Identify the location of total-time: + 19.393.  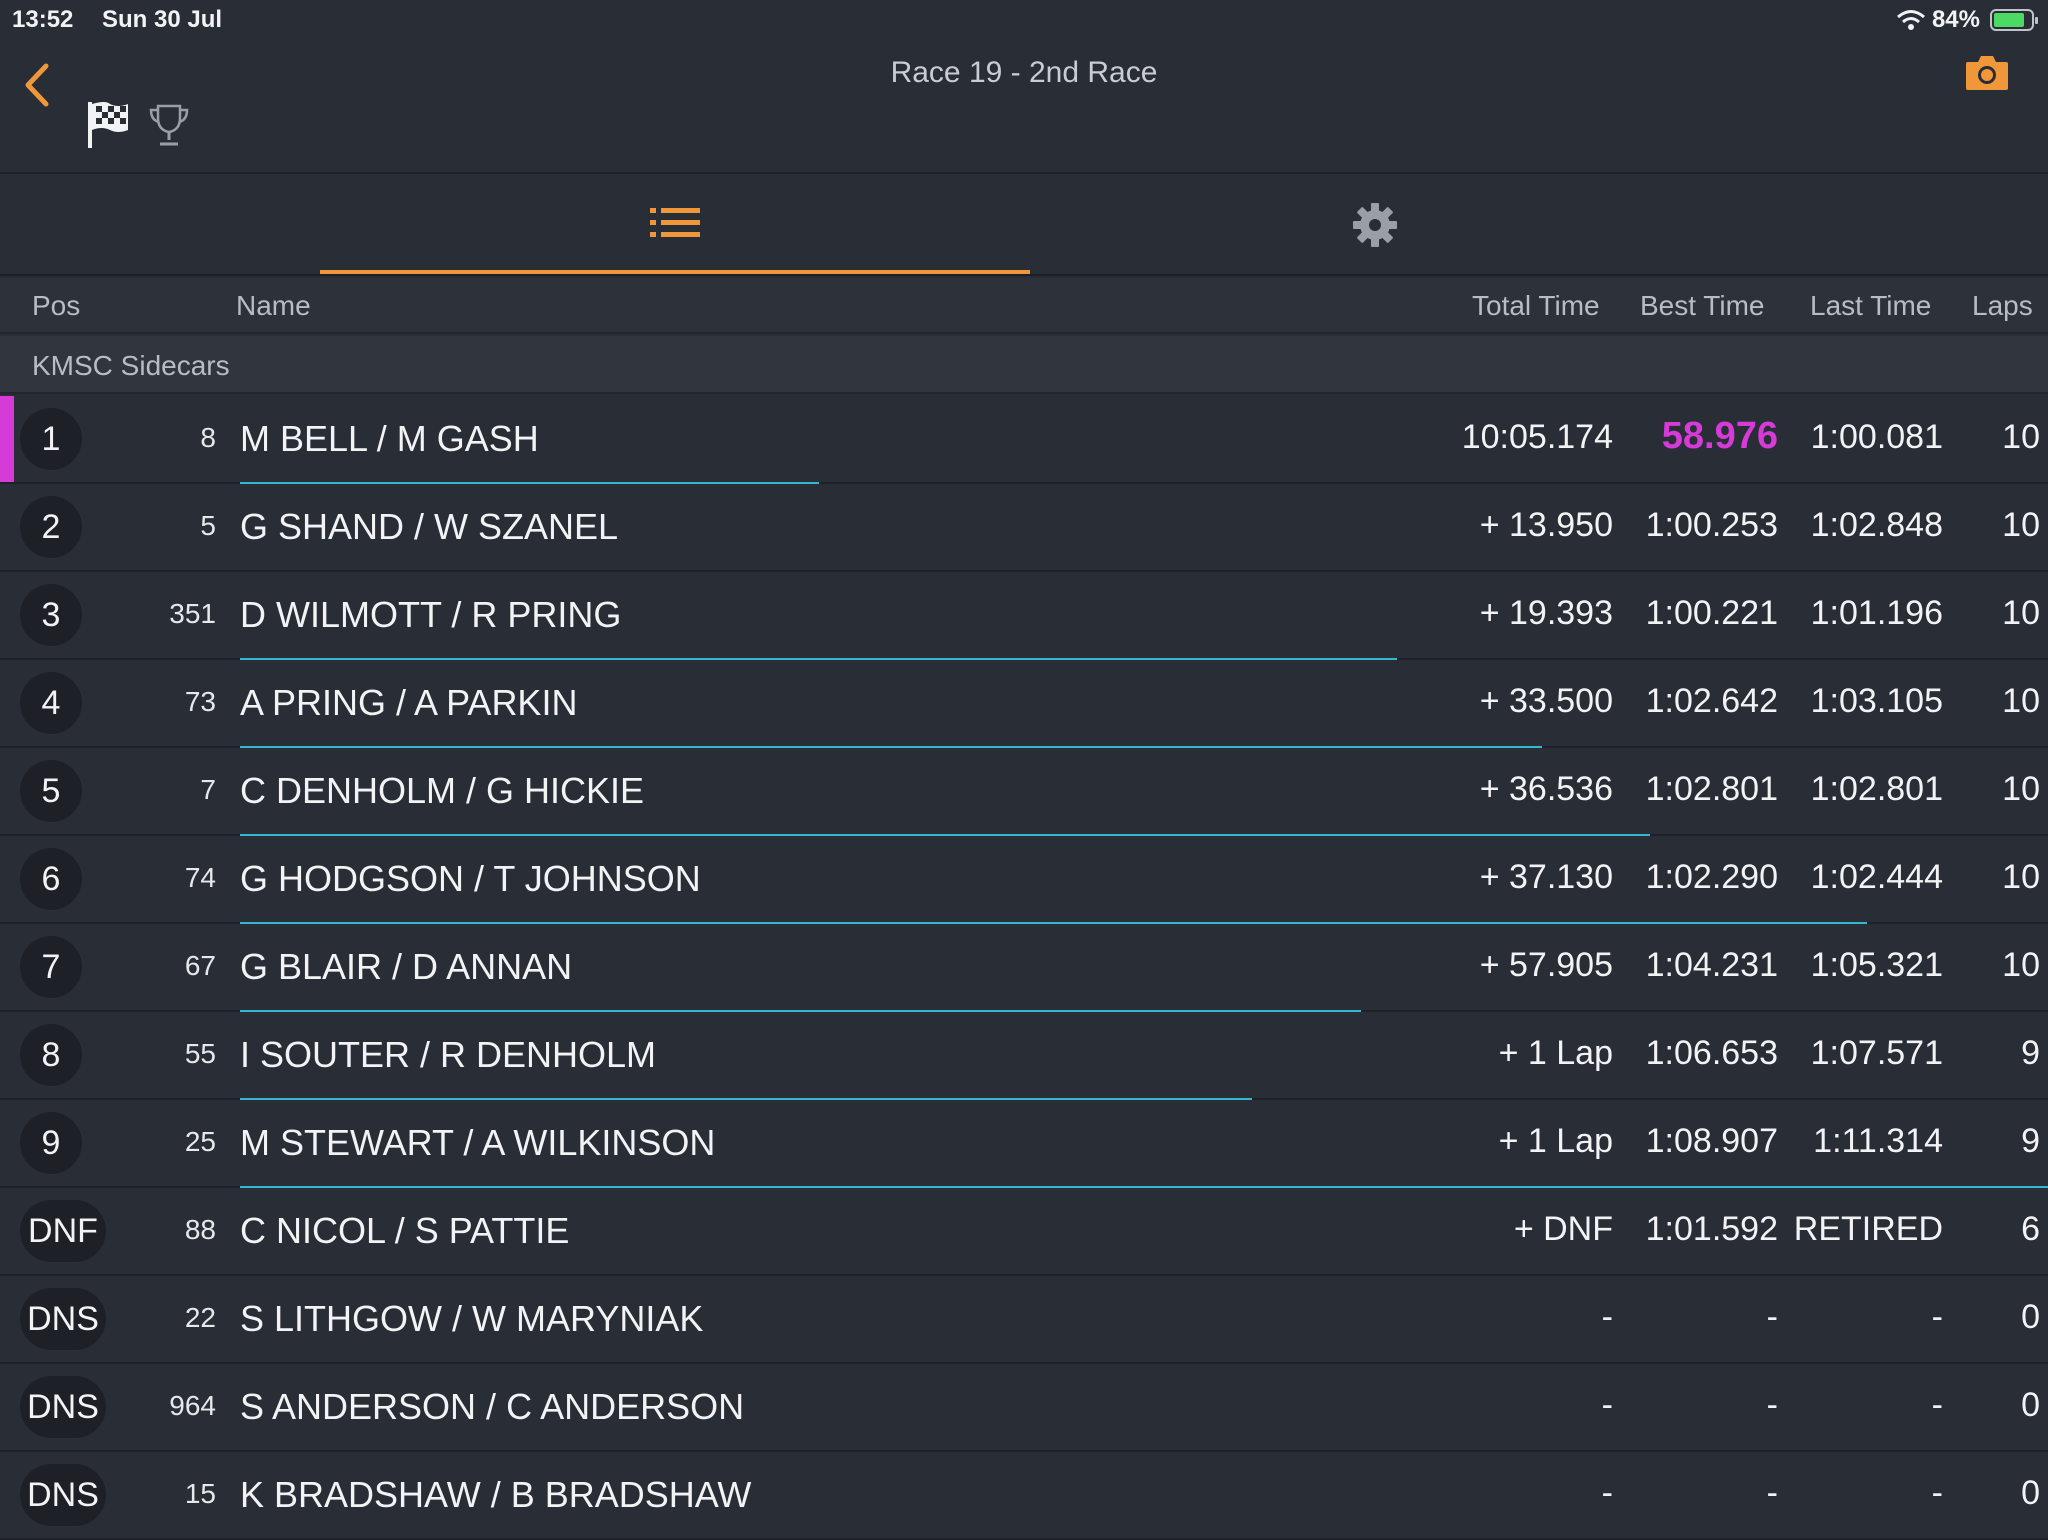
(1546, 613).